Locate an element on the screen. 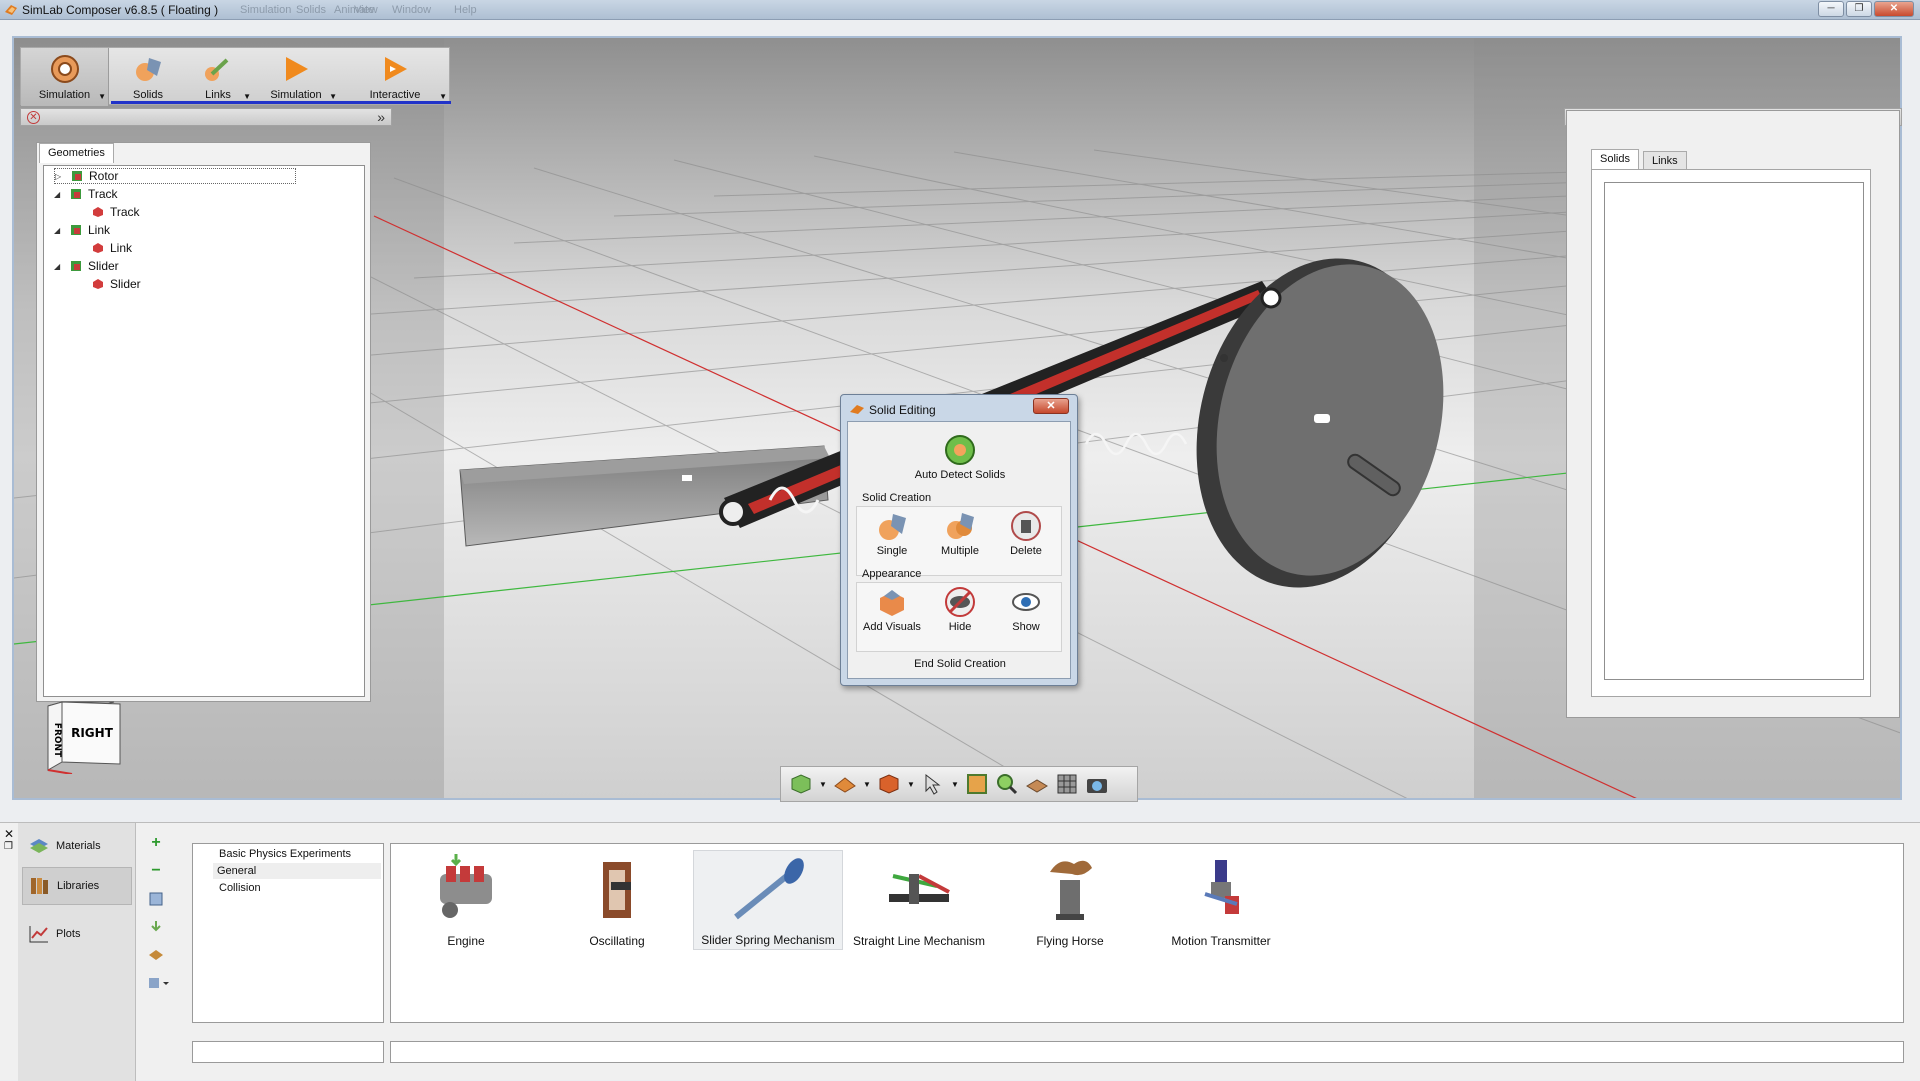  sidebar-item-label: Plots is located at coordinates (68, 934).